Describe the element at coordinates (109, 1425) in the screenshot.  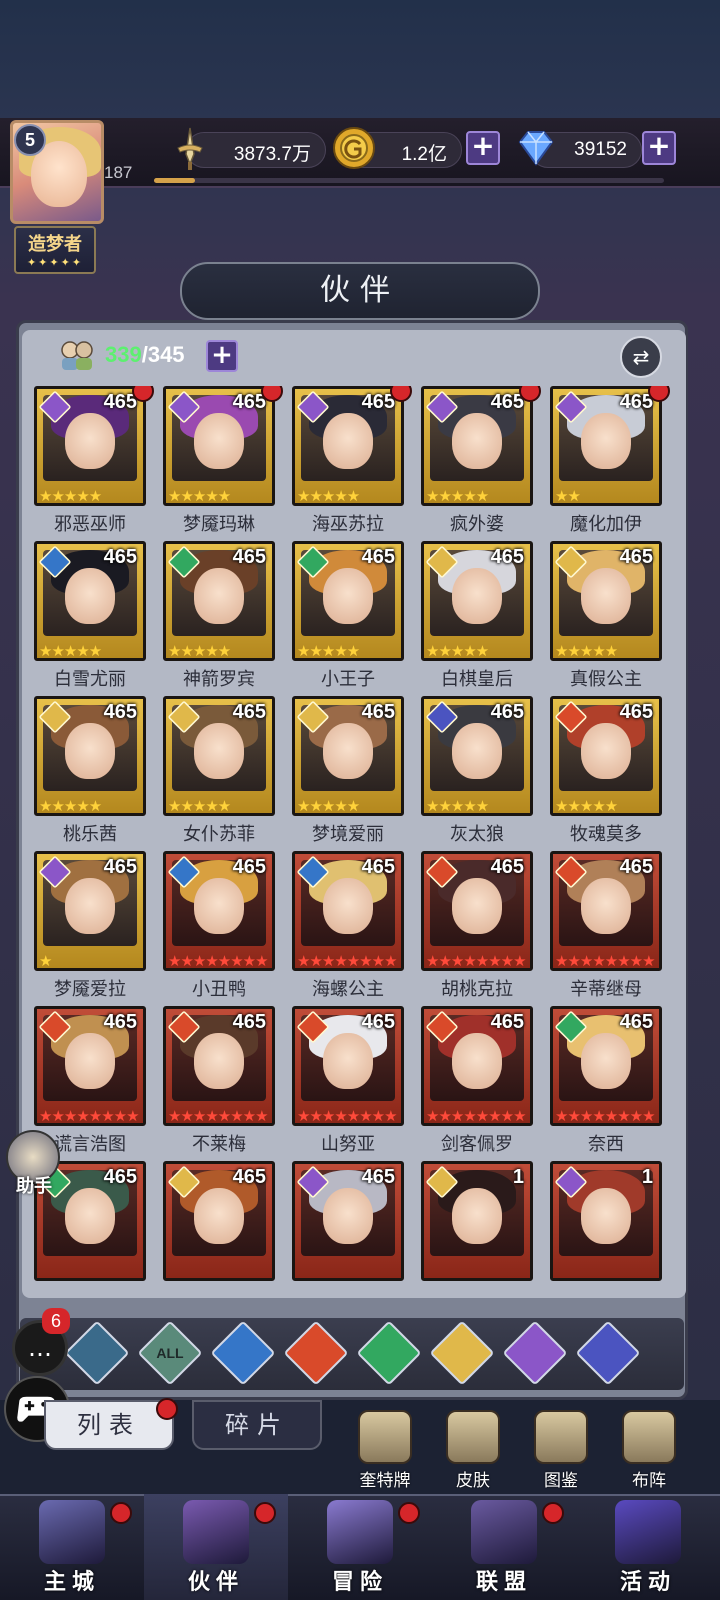
I see `tab-list: 列表` at that location.